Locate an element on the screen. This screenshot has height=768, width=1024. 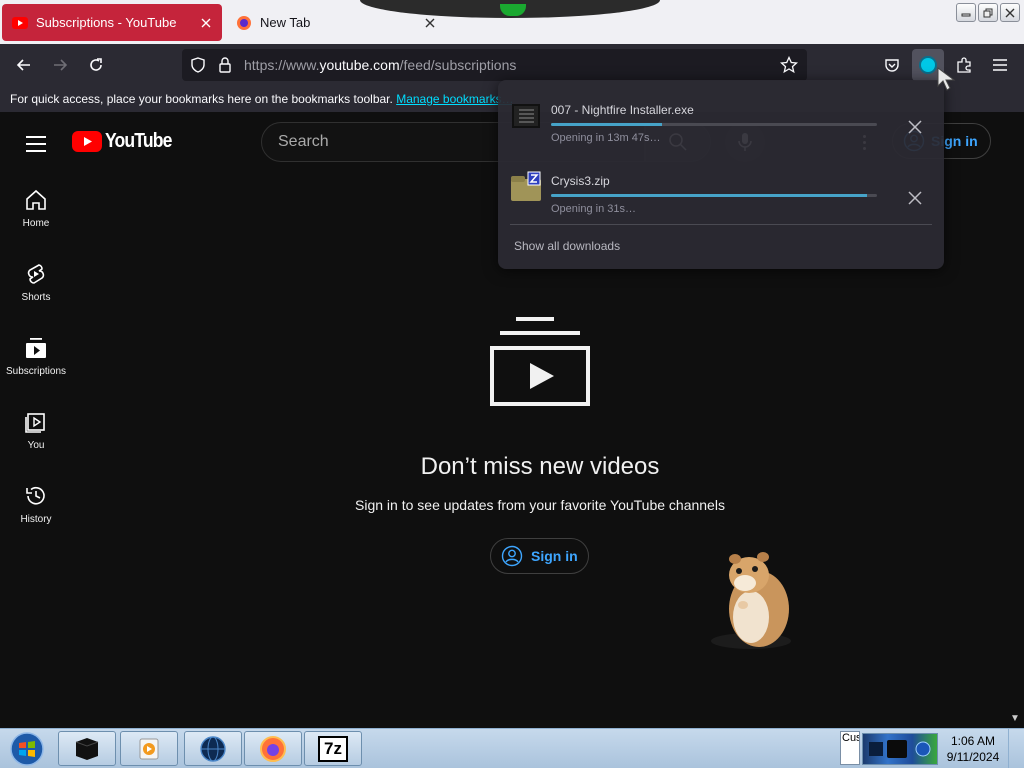
youtube-logo: YouTube is located at coordinates (126, 141).